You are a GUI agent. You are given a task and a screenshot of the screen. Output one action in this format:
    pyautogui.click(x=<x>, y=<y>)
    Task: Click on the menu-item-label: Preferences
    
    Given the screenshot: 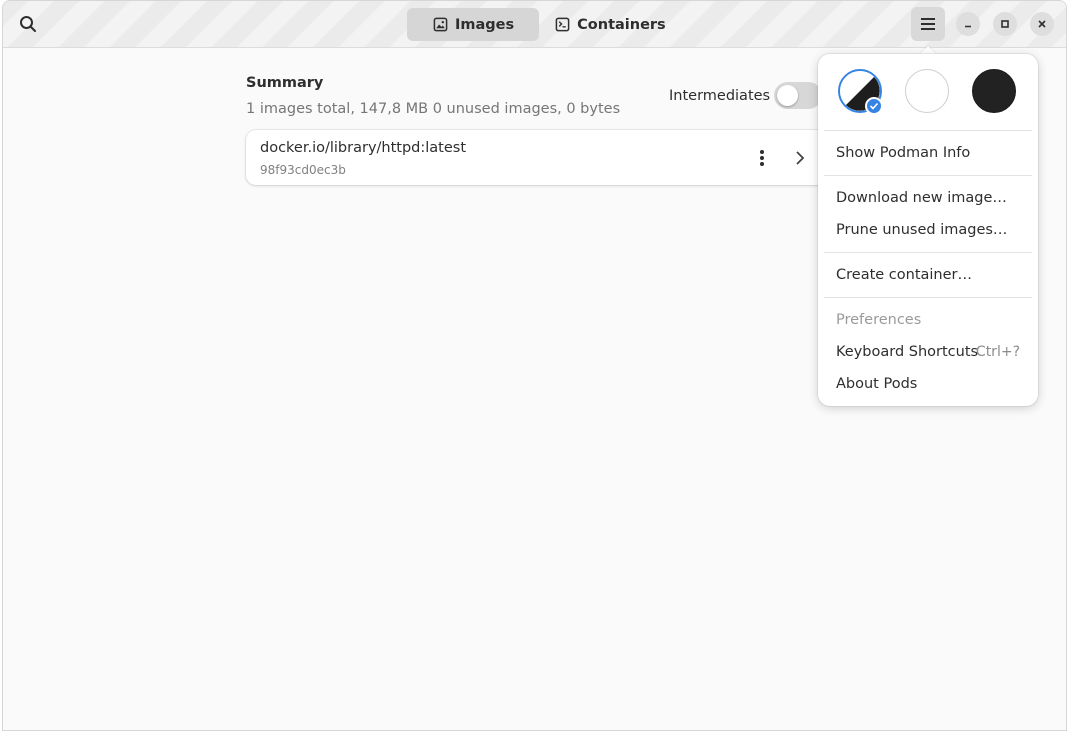 What is the action you would take?
    pyautogui.click(x=879, y=320)
    